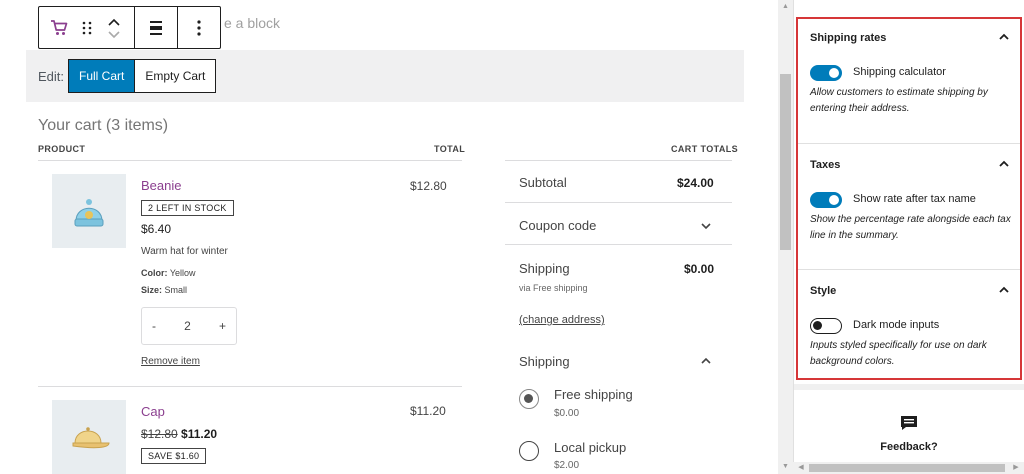  I want to click on save-badge: SAVE $1.60, so click(174, 456).